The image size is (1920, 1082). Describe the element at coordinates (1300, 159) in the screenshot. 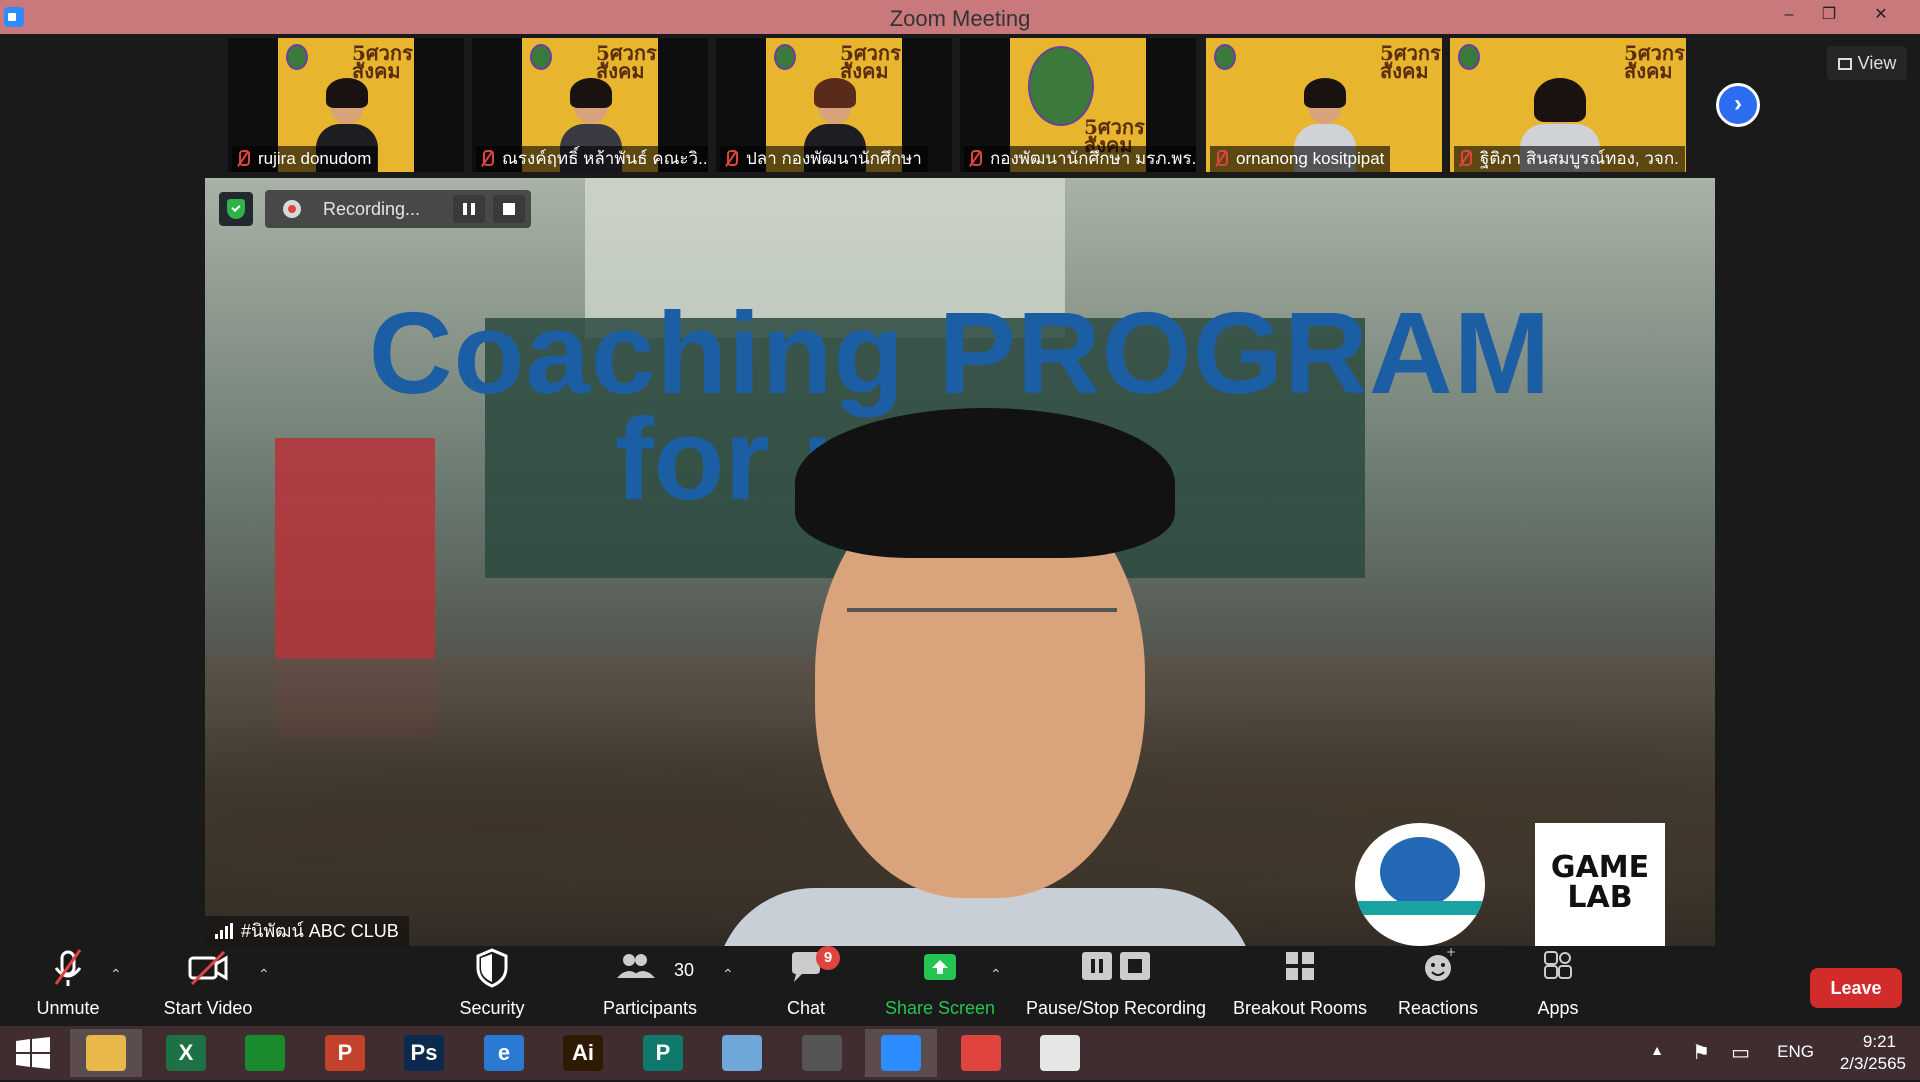

I see `participant-name-label: ornanong kositpipat` at that location.